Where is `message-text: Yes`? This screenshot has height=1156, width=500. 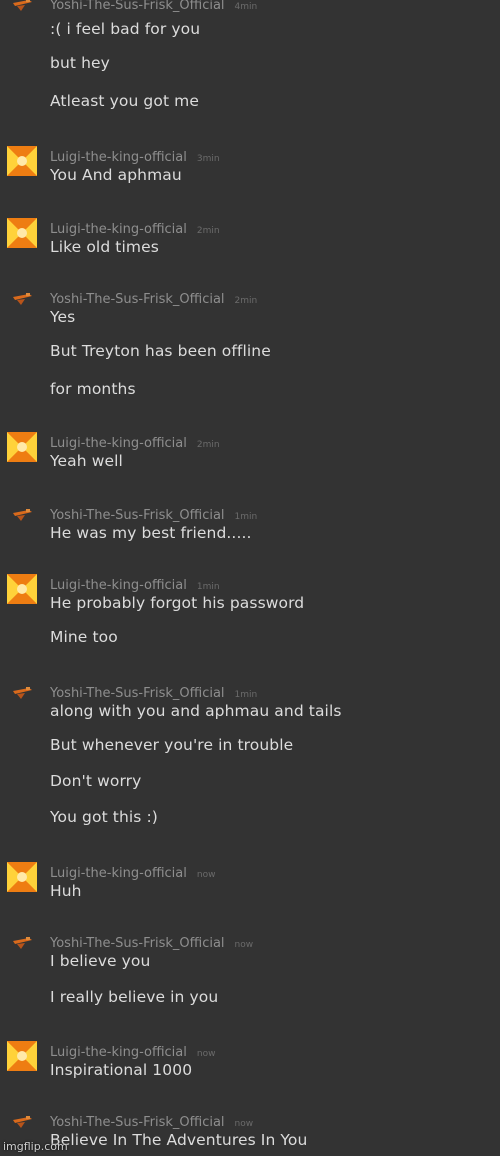
message-text: Yes is located at coordinates (63, 317).